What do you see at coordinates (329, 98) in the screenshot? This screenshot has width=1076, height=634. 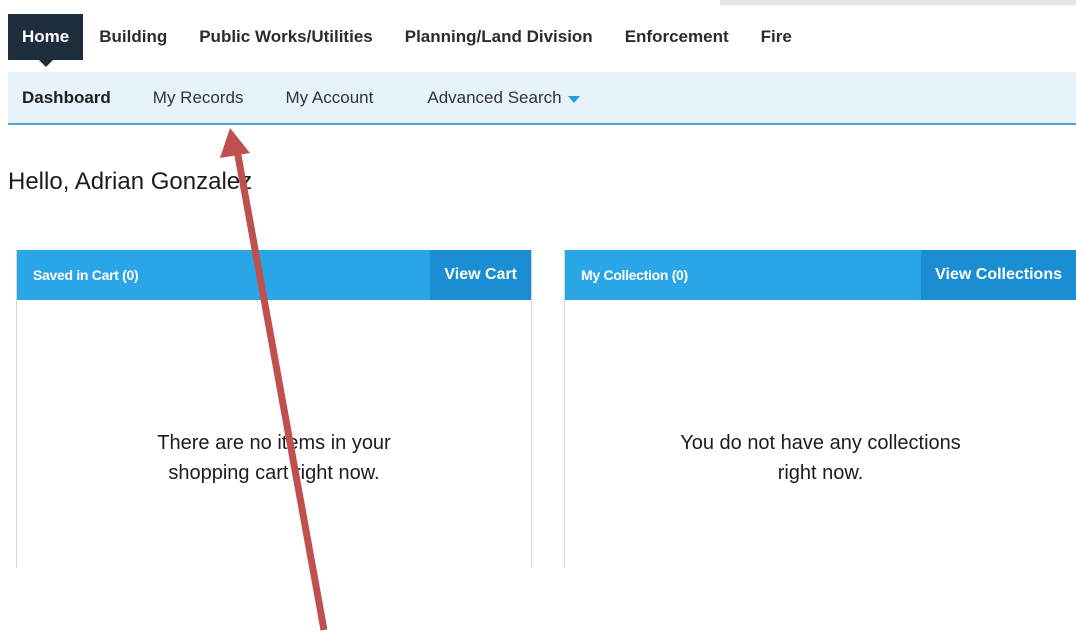 I see `subtab-my-account: My Account` at bounding box center [329, 98].